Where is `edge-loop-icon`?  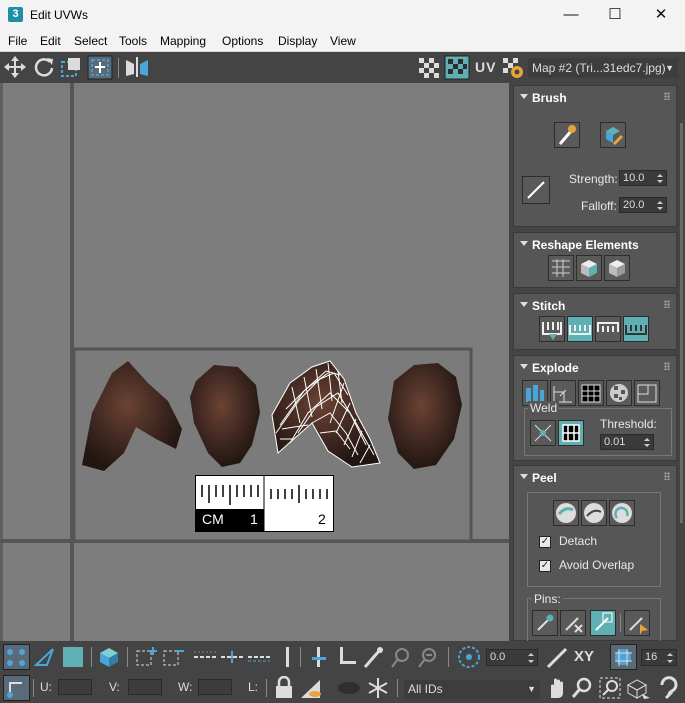
edge-loop-icon is located at coordinates (259, 657).